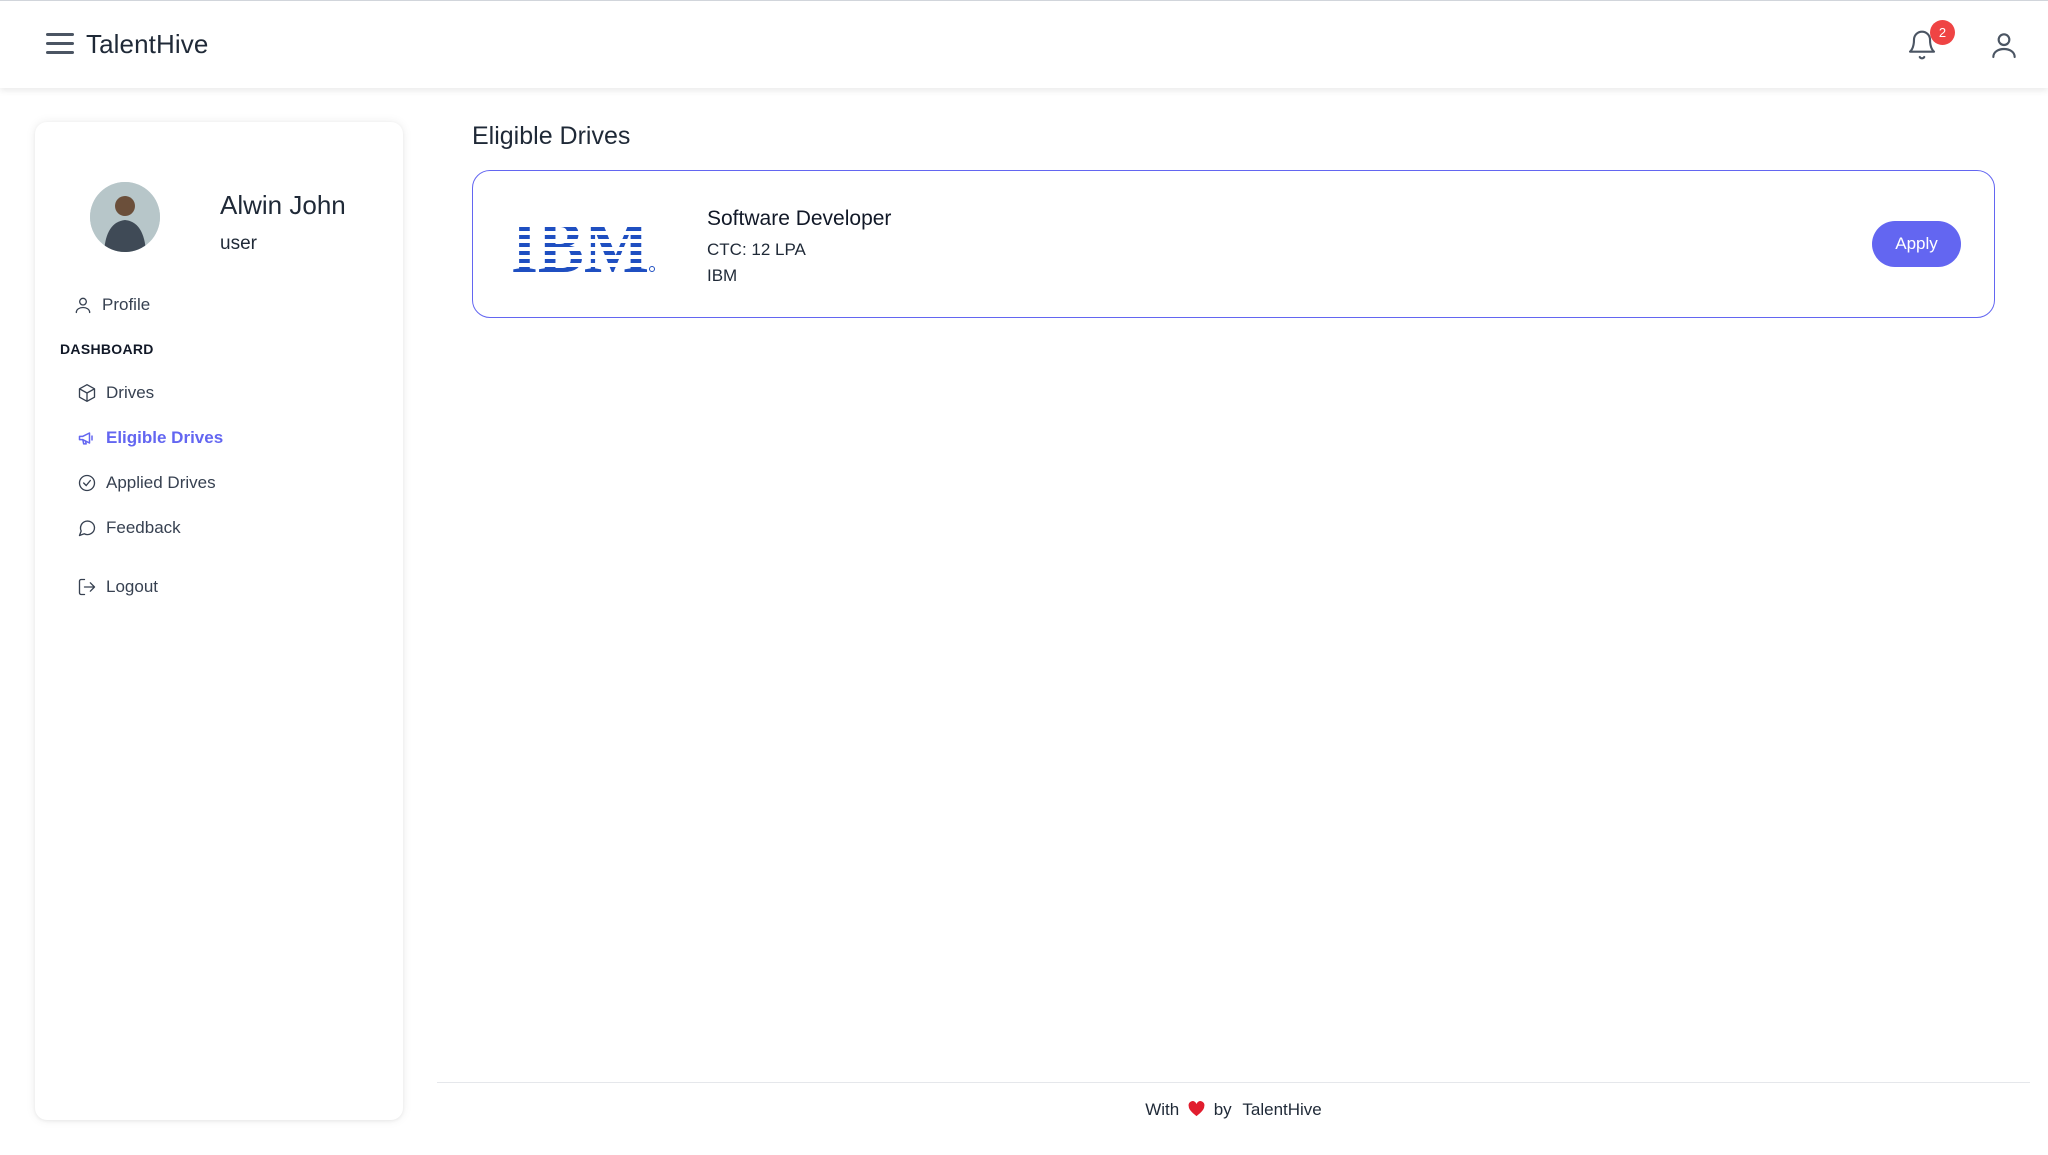  I want to click on drive-ctc: CTC: 12 LPA, so click(756, 249).